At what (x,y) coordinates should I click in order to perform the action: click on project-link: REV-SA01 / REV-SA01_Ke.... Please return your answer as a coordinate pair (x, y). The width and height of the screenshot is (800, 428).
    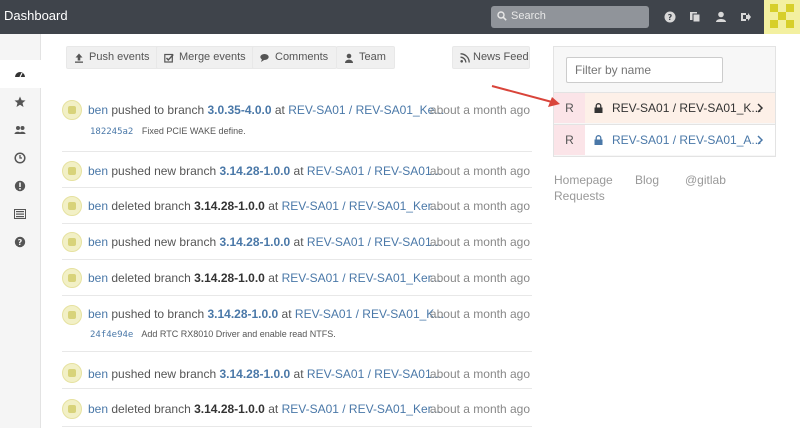
    Looking at the image, I should click on (366, 110).